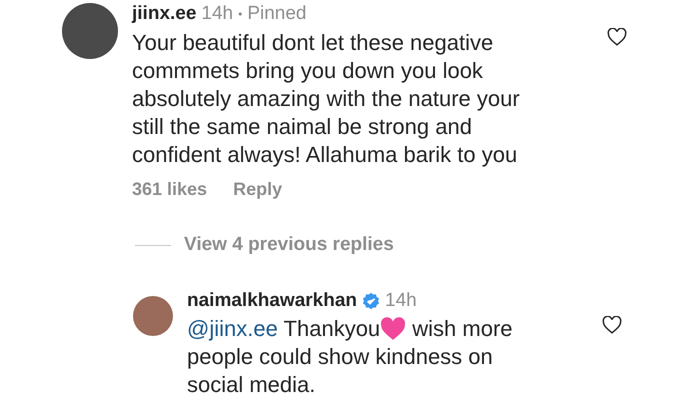  What do you see at coordinates (350, 357) in the screenshot?
I see `reply-text: @jiinx.ee Thankyou wish more people could show kindness on social media.` at bounding box center [350, 357].